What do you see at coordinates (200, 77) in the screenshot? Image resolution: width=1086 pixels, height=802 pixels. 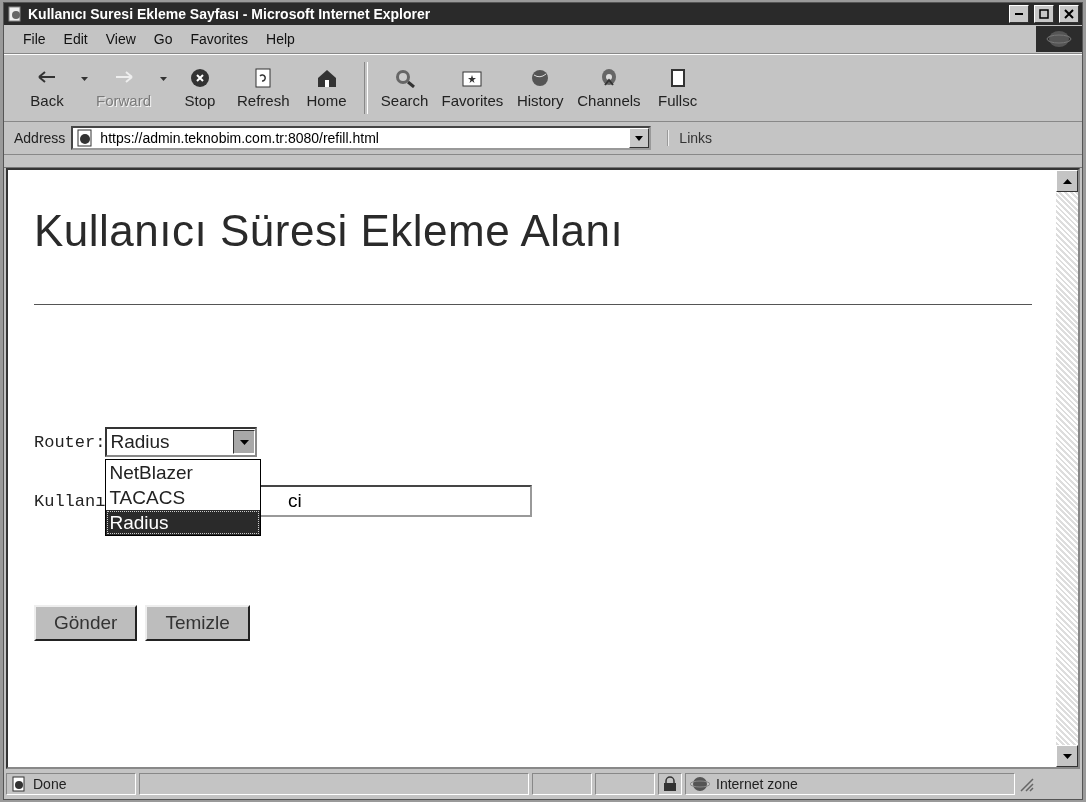 I see `stop-icon` at bounding box center [200, 77].